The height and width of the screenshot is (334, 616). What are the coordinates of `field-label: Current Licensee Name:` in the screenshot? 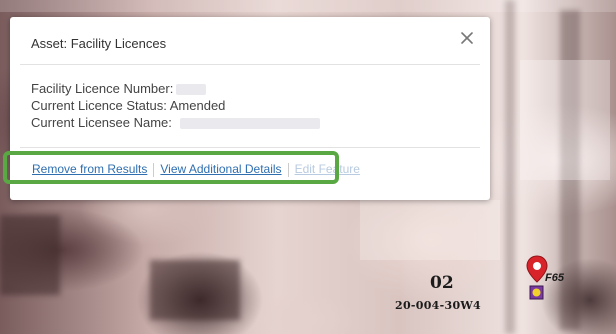 It's located at (101, 122).